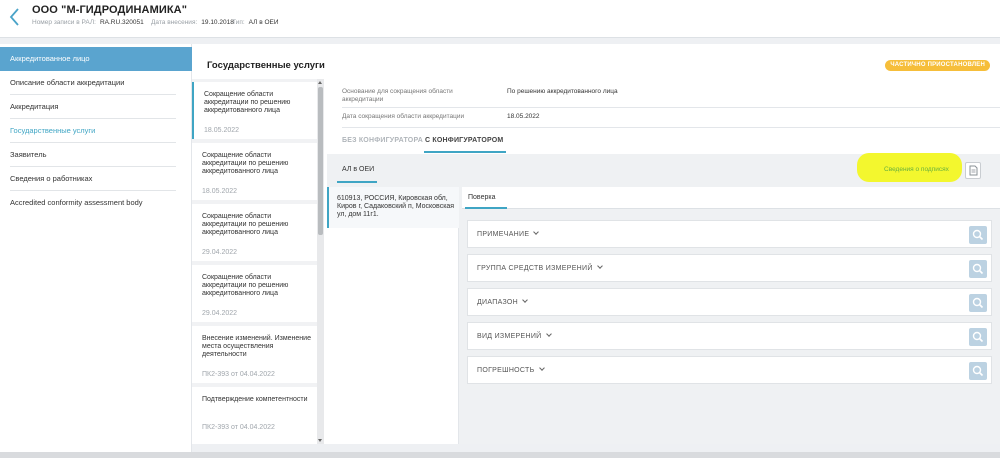 This screenshot has width=1000, height=458. I want to click on verification-tab-indicator, so click(486, 208).